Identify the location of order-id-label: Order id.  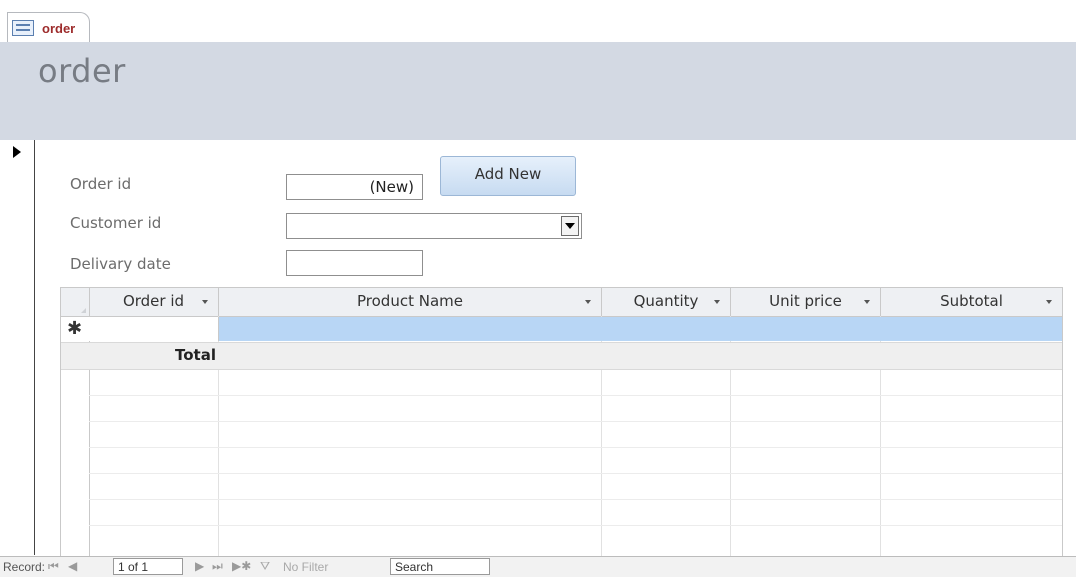
(101, 184).